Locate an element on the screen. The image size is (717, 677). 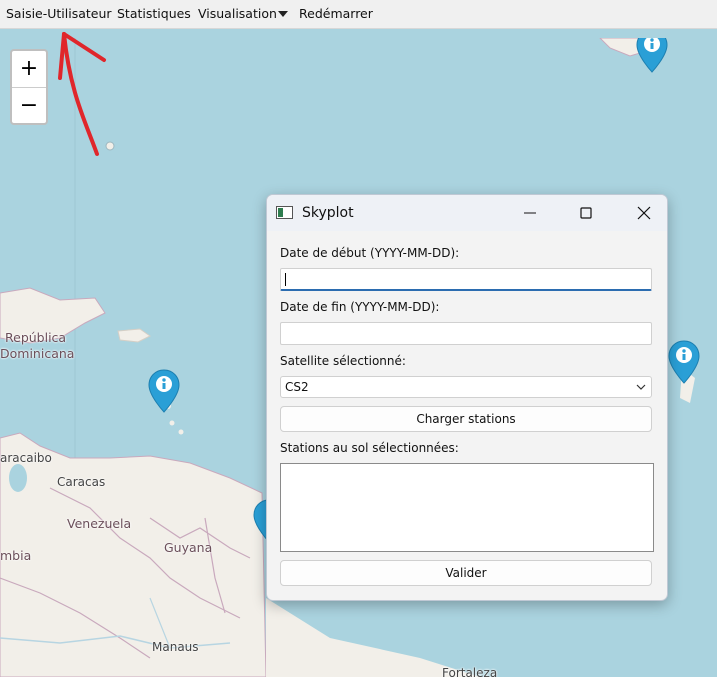
maximize-icon is located at coordinates (586, 213).